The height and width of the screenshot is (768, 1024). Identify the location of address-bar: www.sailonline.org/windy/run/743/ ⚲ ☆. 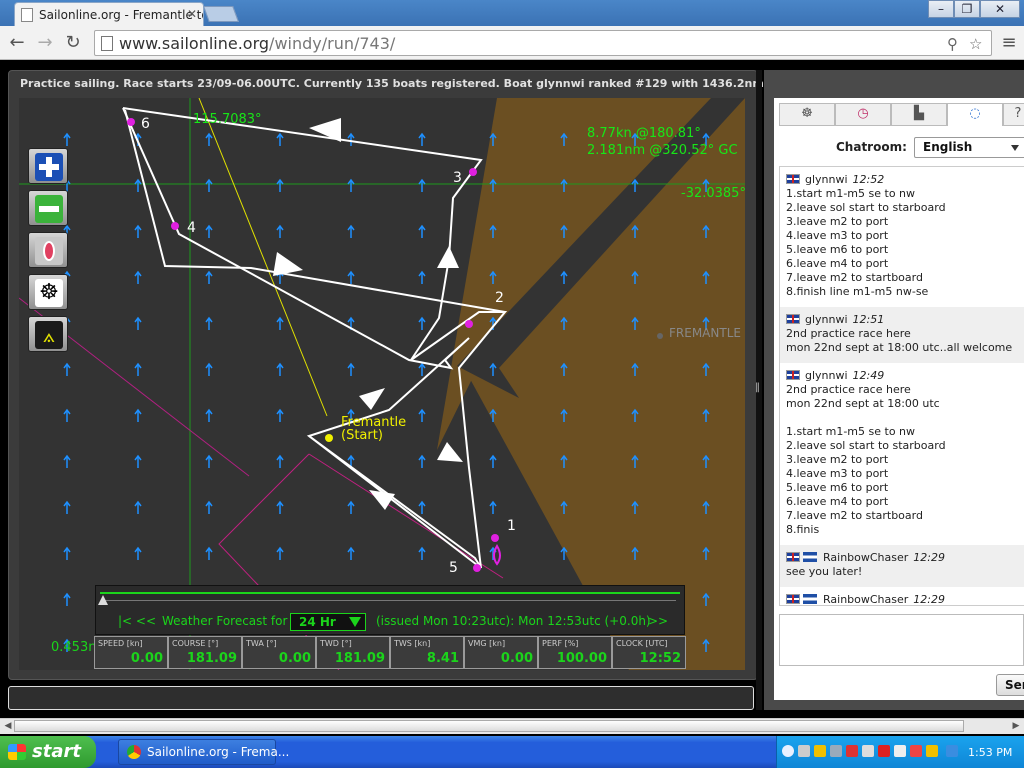
(543, 43).